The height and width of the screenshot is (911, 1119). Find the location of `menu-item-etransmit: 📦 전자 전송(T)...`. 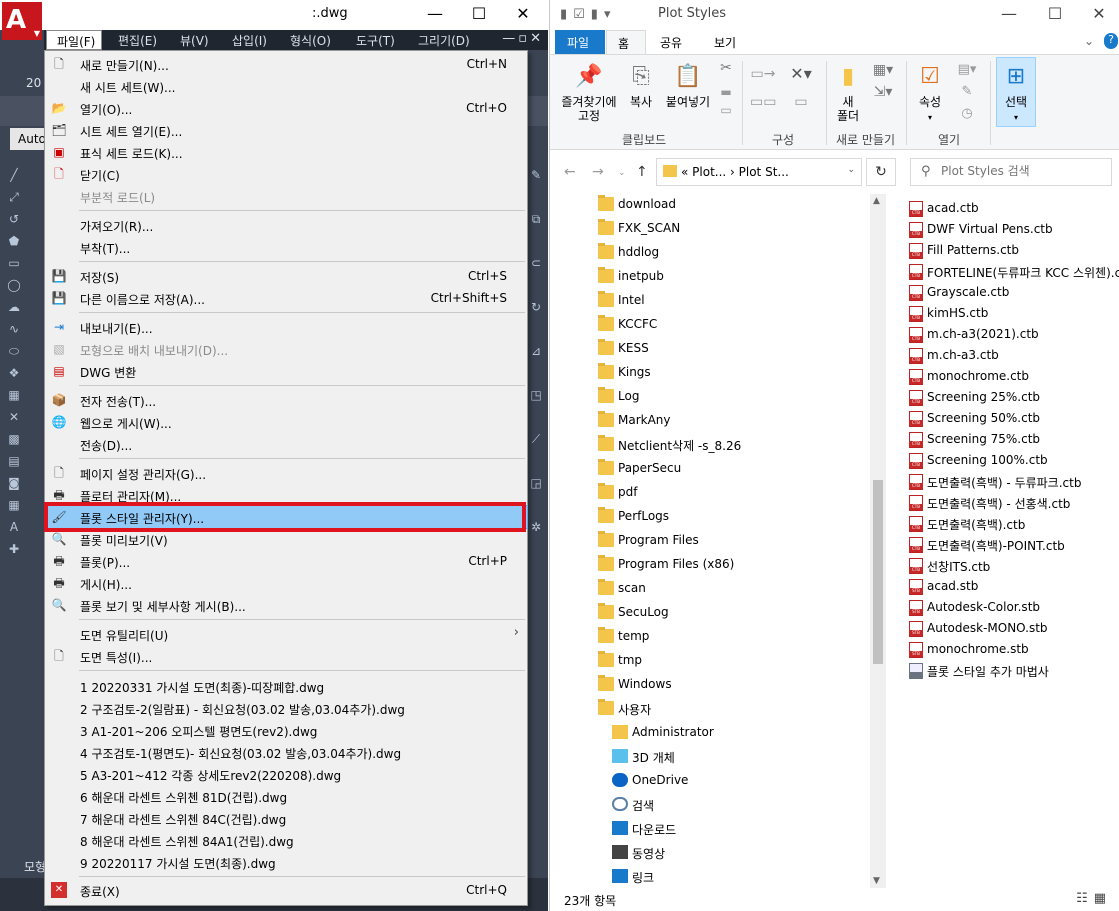

menu-item-etransmit: 📦 전자 전송(T)... is located at coordinates (286, 400).